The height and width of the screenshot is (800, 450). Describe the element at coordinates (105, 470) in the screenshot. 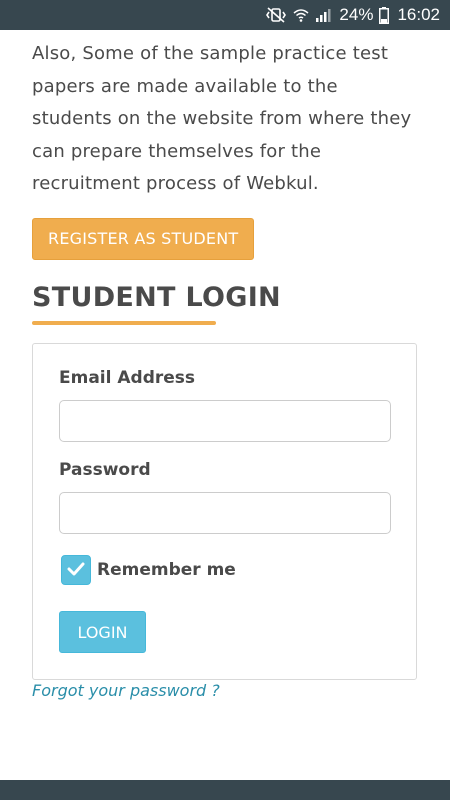

I see `password-label: Password` at that location.